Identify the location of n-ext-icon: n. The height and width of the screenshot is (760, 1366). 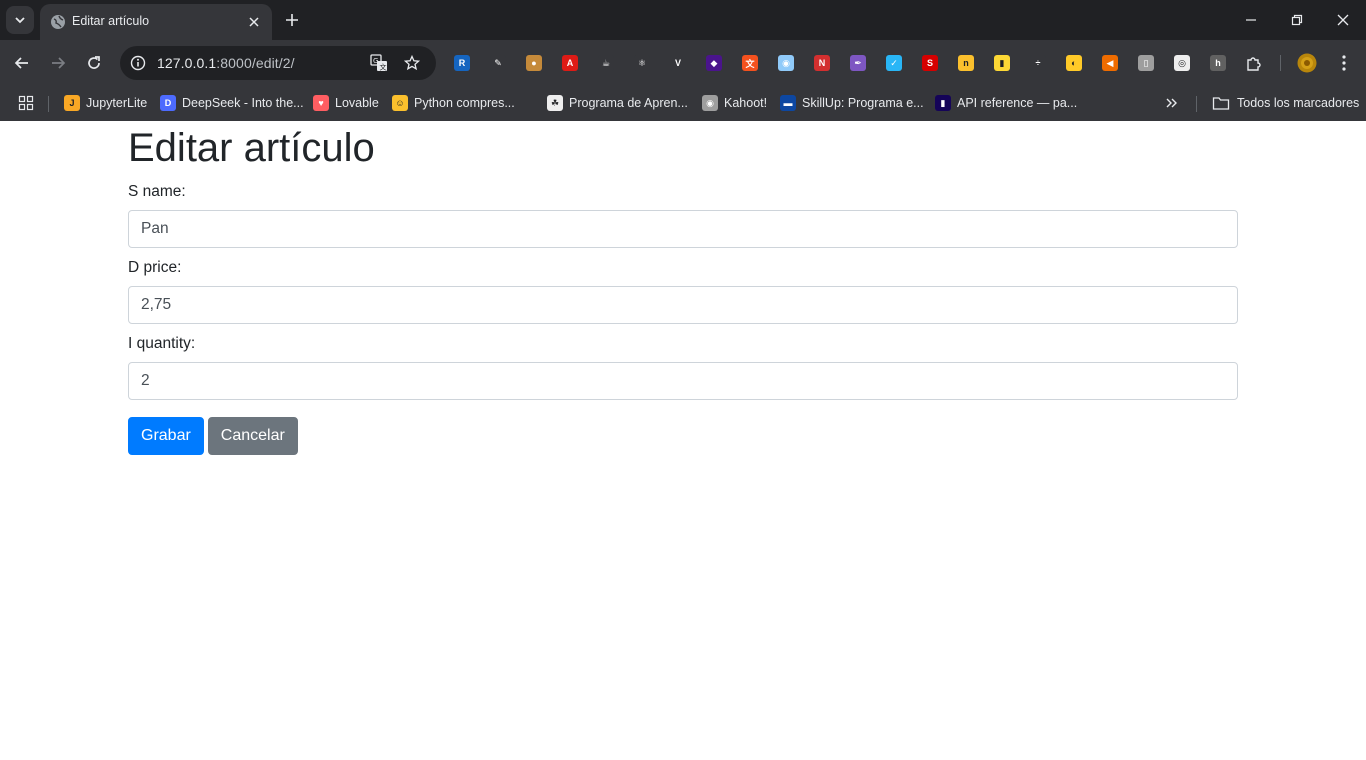
(966, 63).